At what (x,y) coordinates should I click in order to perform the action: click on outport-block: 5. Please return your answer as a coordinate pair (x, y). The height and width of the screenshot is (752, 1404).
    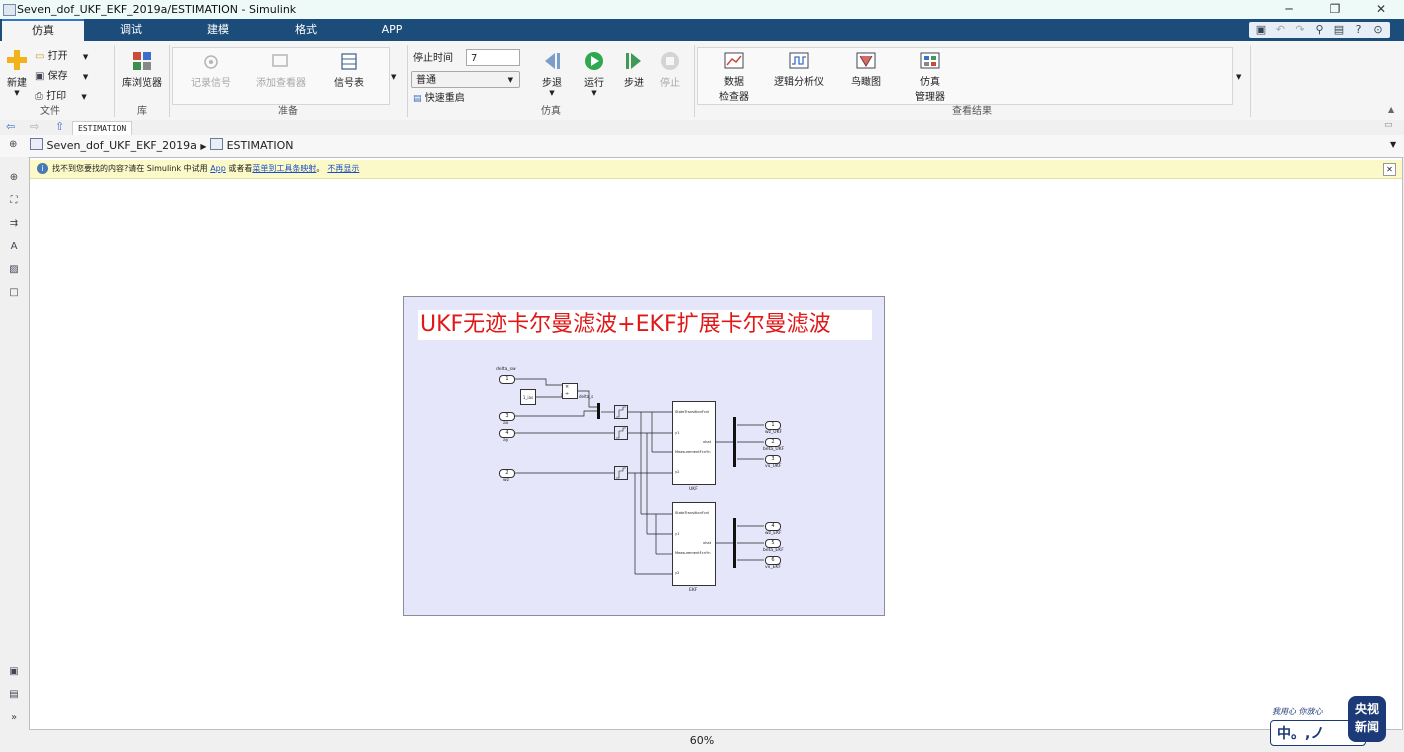
    Looking at the image, I should click on (773, 543).